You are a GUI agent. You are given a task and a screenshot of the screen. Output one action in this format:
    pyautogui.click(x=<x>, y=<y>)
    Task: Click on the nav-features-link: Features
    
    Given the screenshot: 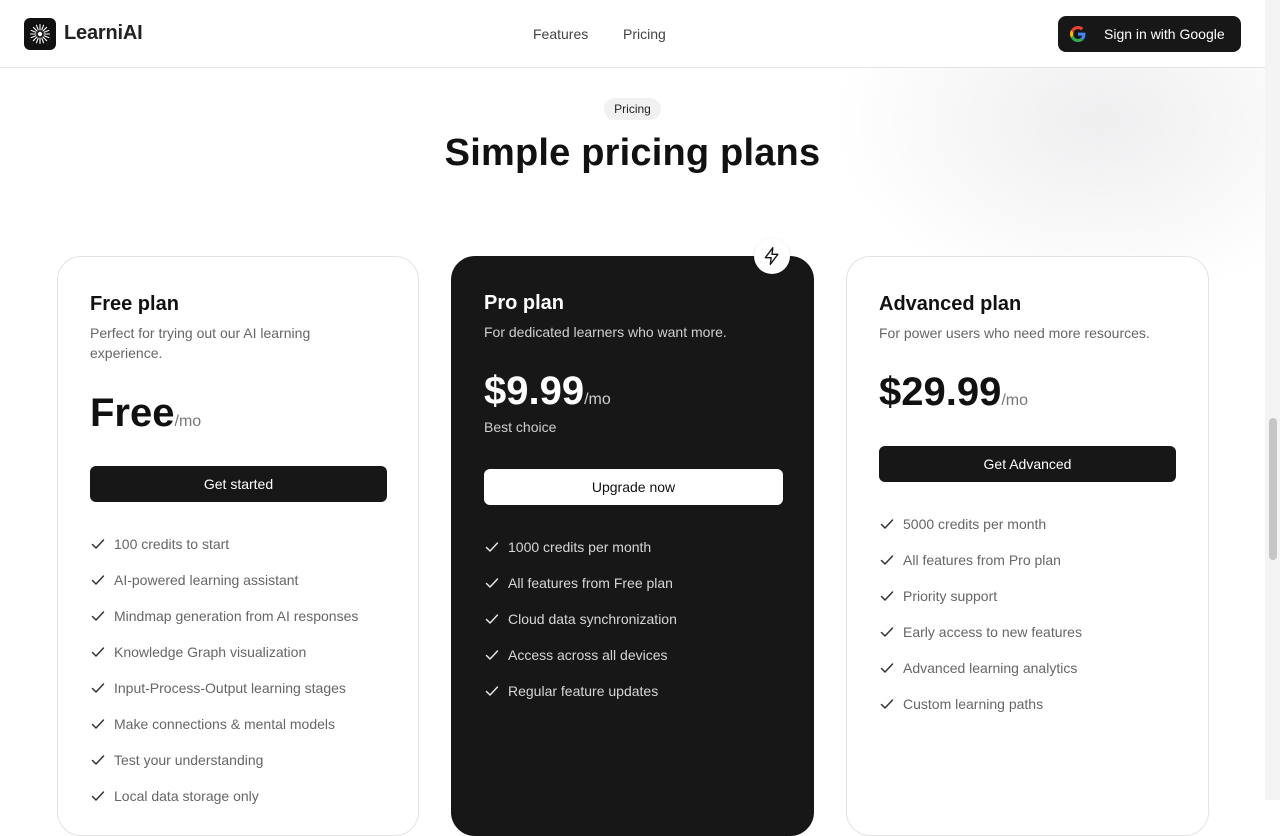 What is the action you would take?
    pyautogui.click(x=560, y=34)
    